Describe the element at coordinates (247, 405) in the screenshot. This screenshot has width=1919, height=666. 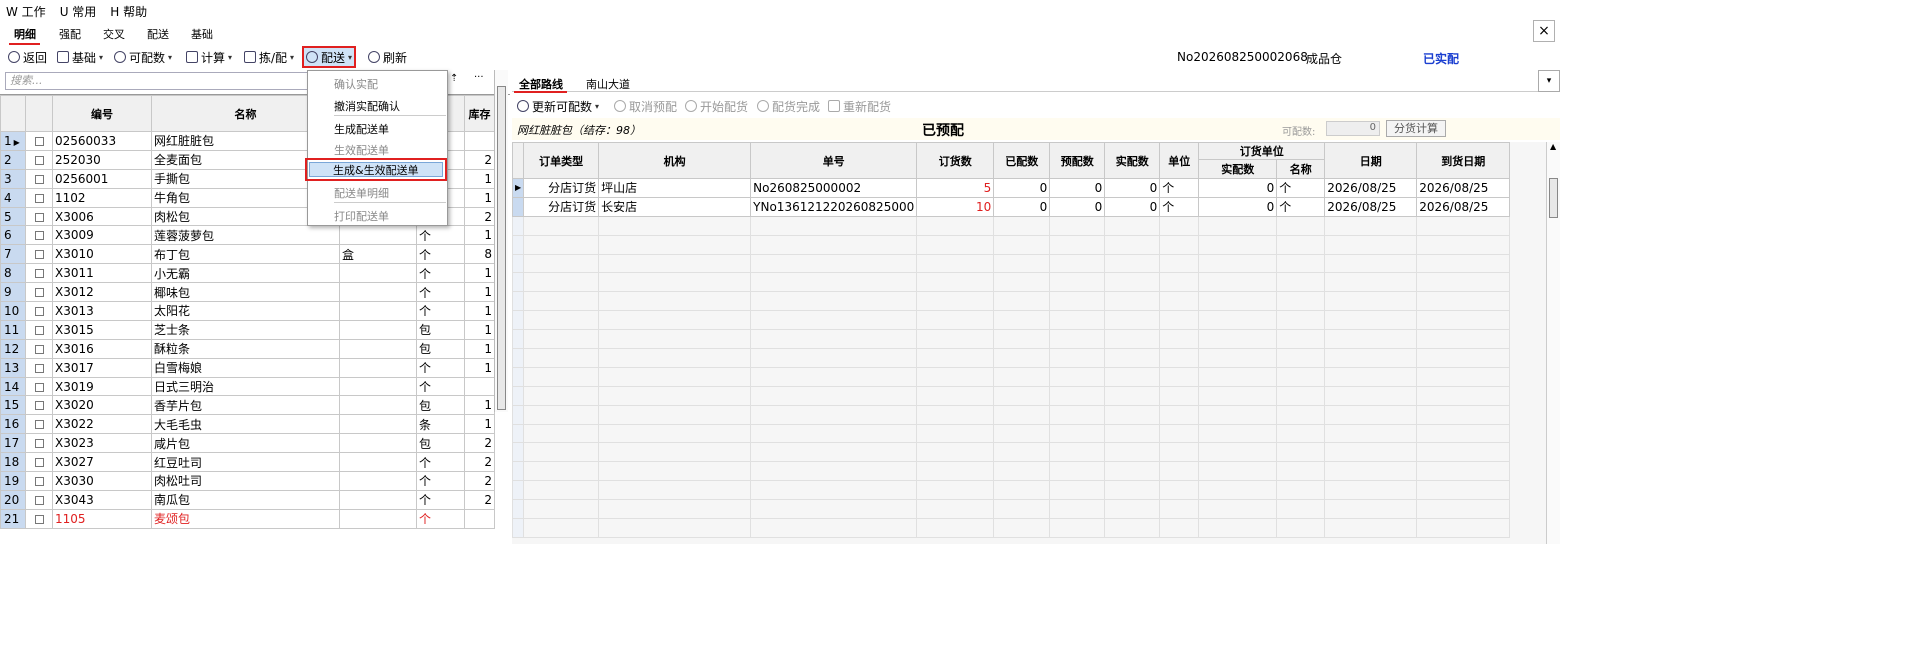
I see `table-row: 15 X3020 香芋片包 包 1` at that location.